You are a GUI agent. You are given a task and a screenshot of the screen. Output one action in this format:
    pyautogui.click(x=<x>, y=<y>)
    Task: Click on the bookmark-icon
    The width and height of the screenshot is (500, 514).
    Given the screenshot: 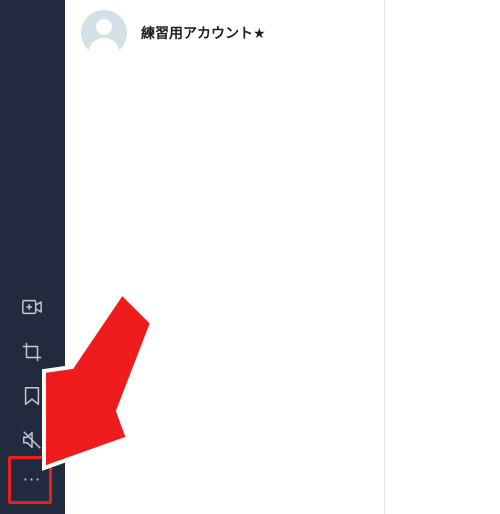 What is the action you would take?
    pyautogui.click(x=32, y=396)
    